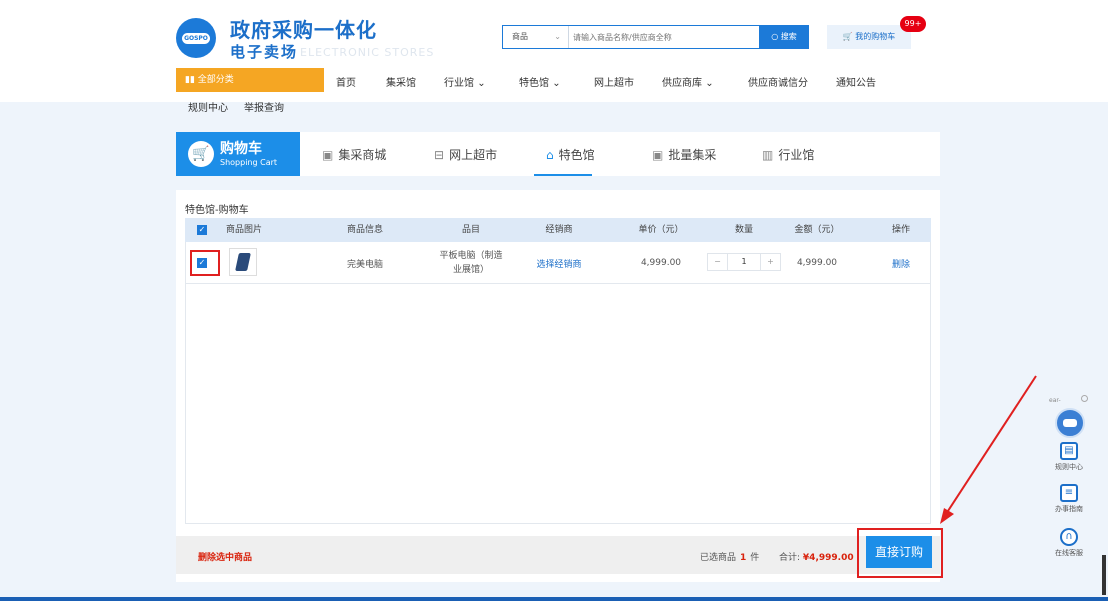 This screenshot has width=1108, height=601. What do you see at coordinates (362, 155) in the screenshot?
I see `tab-central-mall-label: 集采商城` at bounding box center [362, 155].